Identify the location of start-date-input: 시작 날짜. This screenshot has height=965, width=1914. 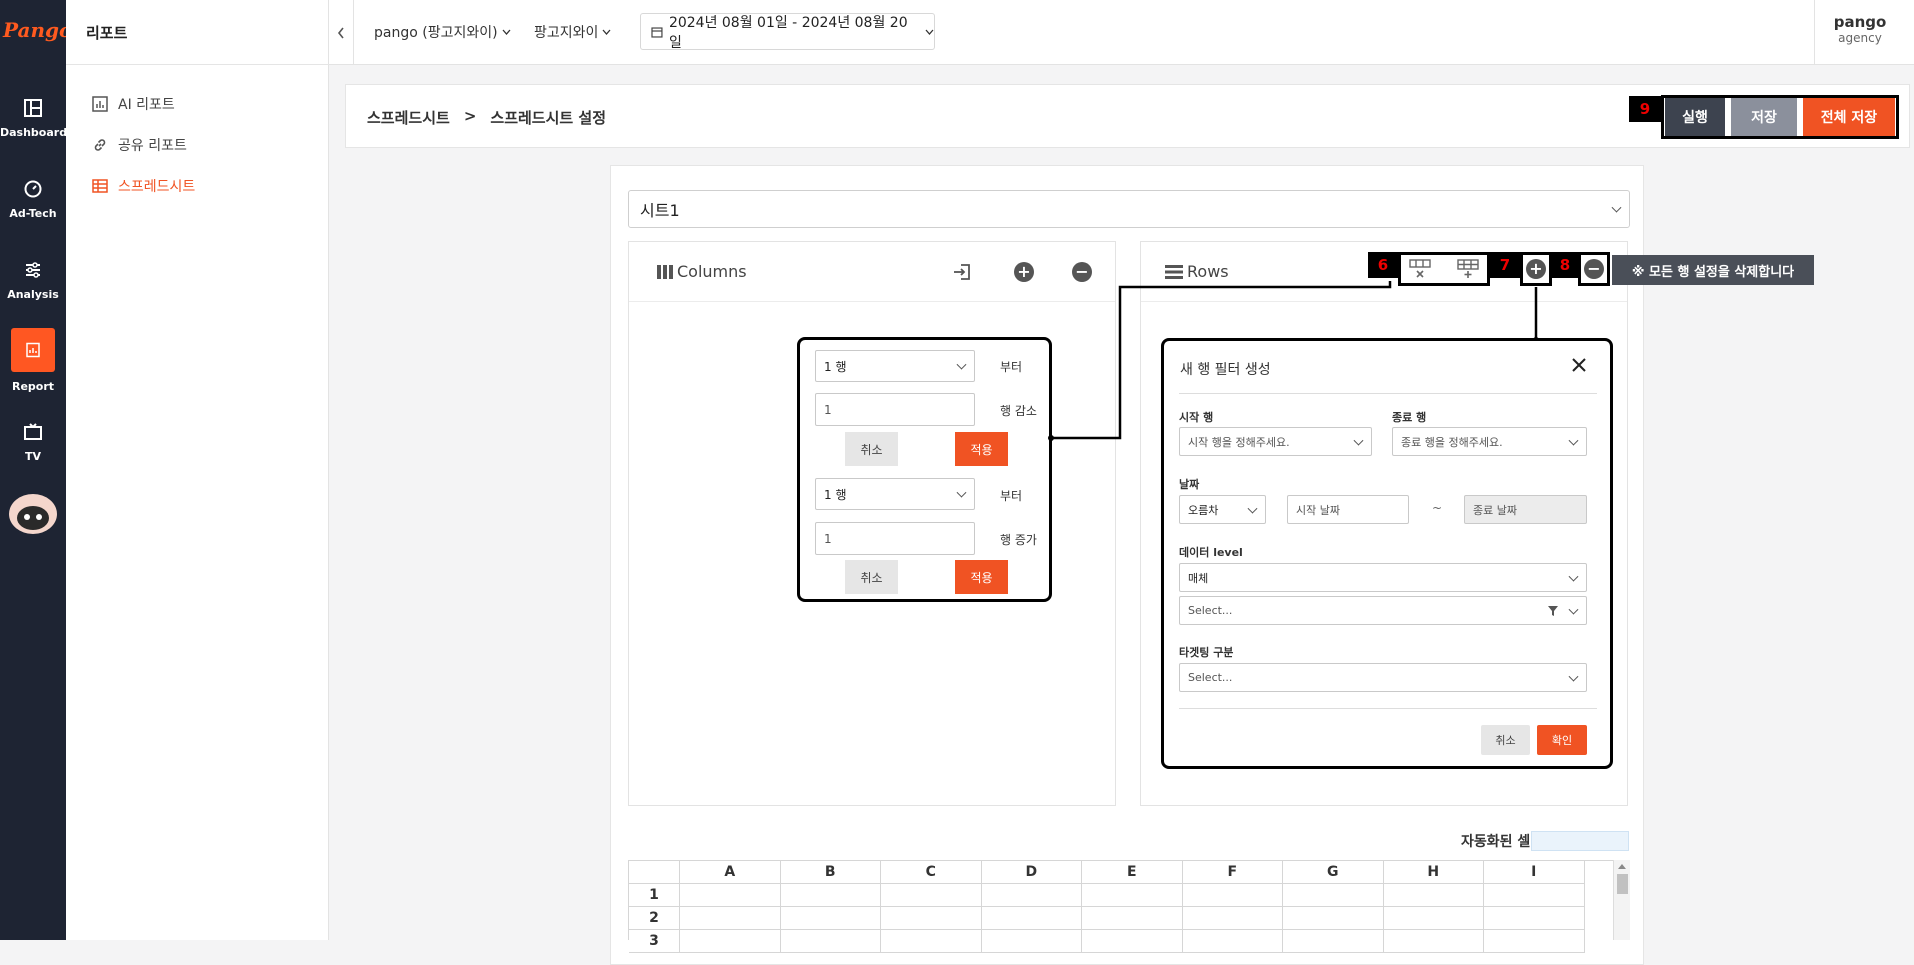
(1348, 509).